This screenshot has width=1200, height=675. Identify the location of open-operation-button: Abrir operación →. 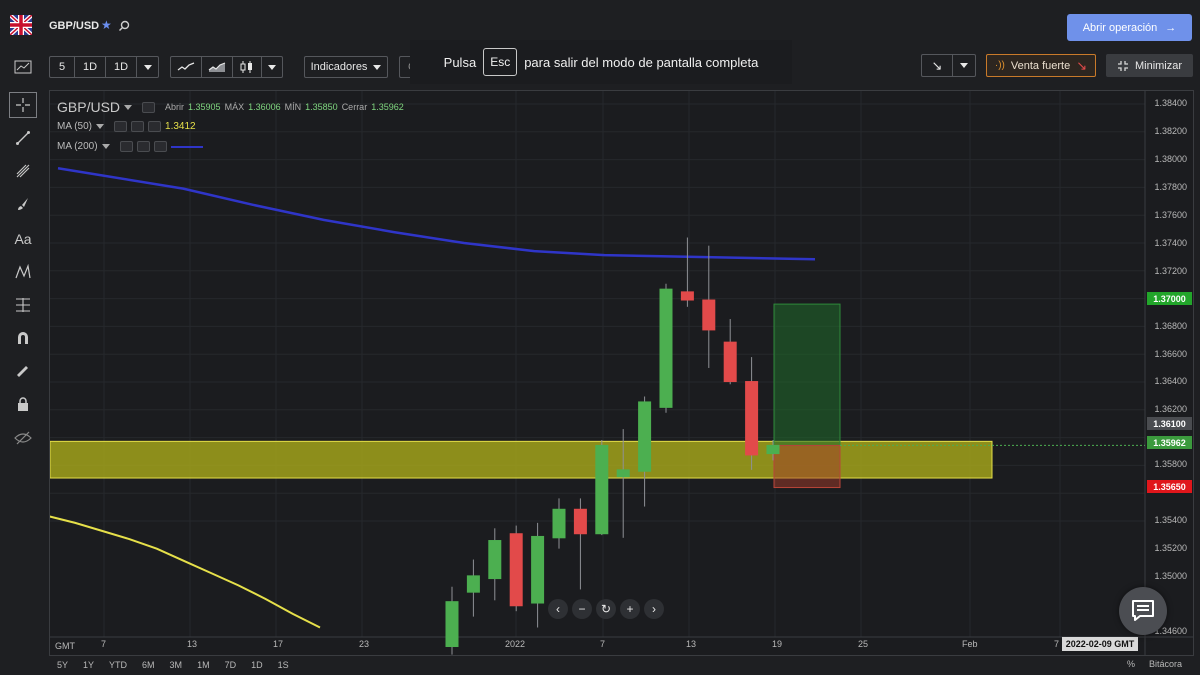
(1129, 27).